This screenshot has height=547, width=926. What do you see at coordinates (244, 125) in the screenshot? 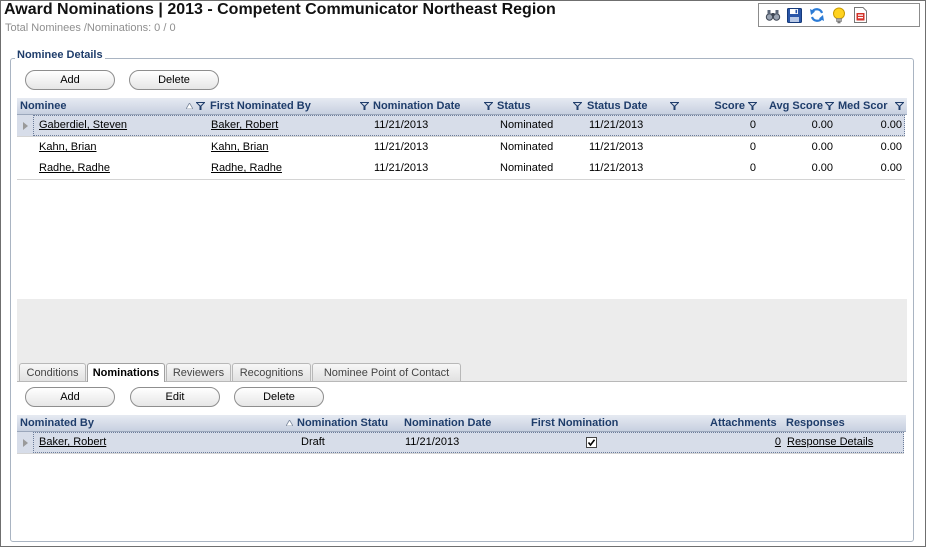
I see `first-nominated-by-link: Baker, Robert` at bounding box center [244, 125].